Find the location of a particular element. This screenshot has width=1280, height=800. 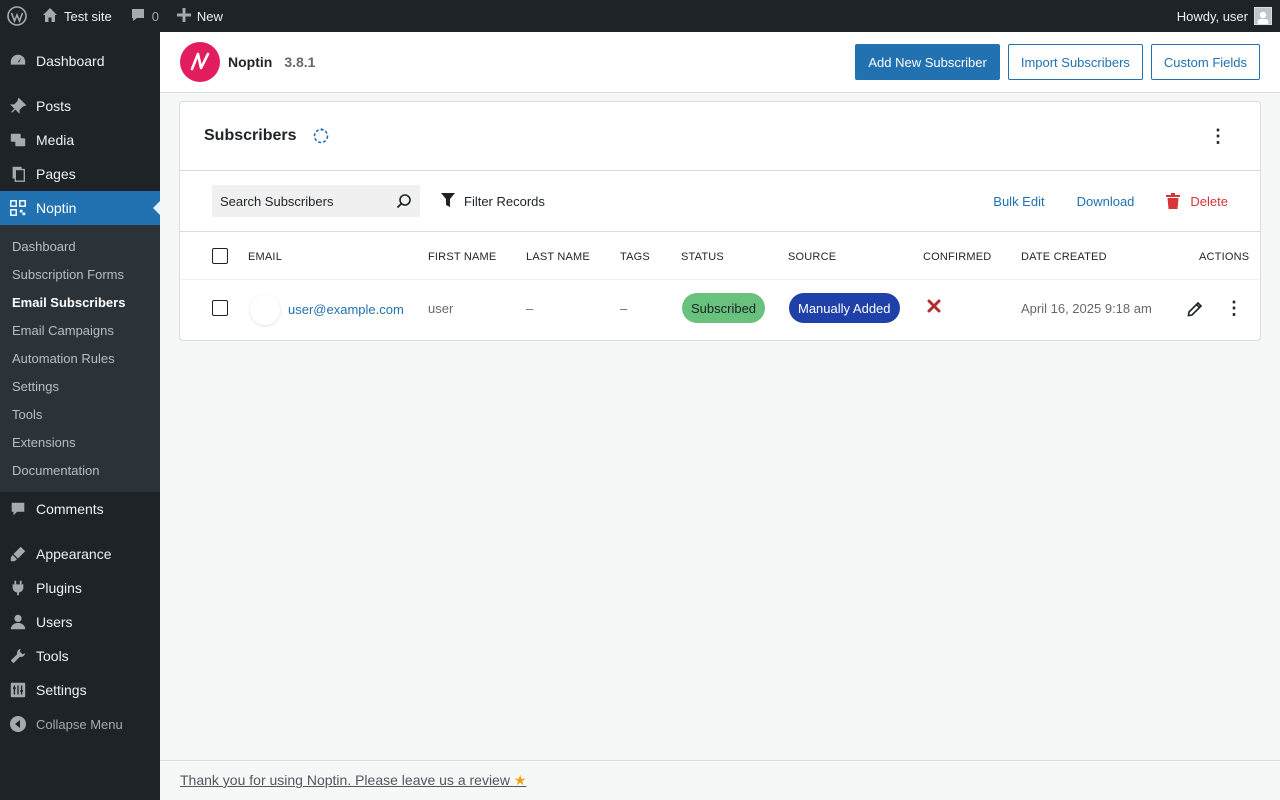

select-all-checkbox is located at coordinates (220, 256).